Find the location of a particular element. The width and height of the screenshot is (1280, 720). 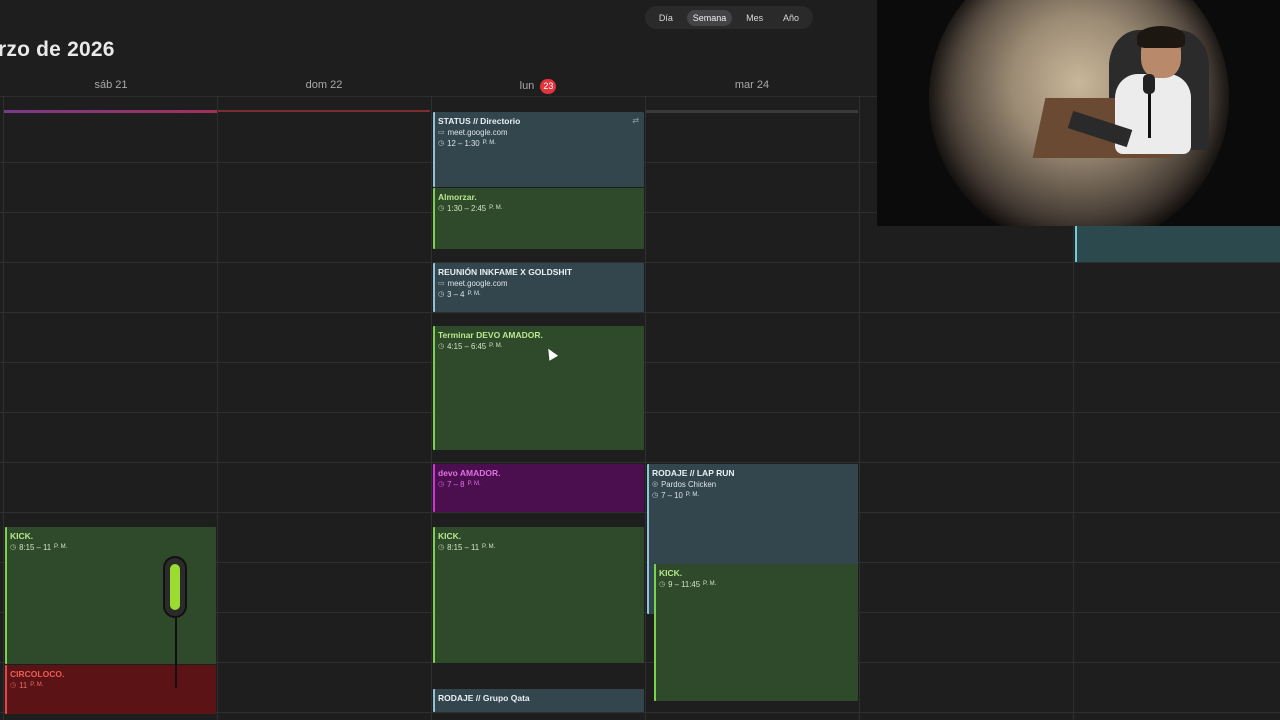

view-switcher: Día Semana Mes Año is located at coordinates (729, 17).